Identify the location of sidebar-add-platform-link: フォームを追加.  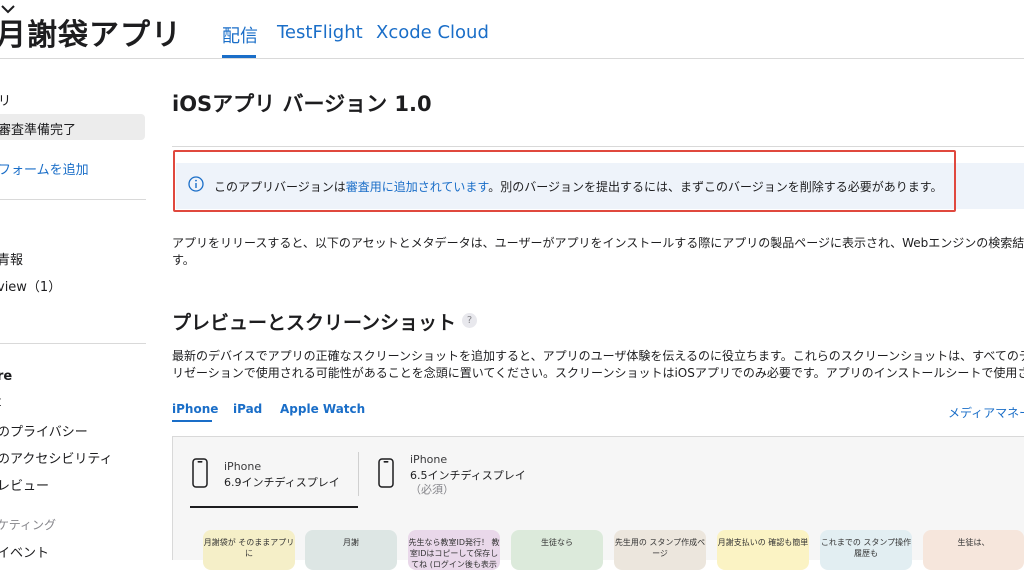
(44, 168).